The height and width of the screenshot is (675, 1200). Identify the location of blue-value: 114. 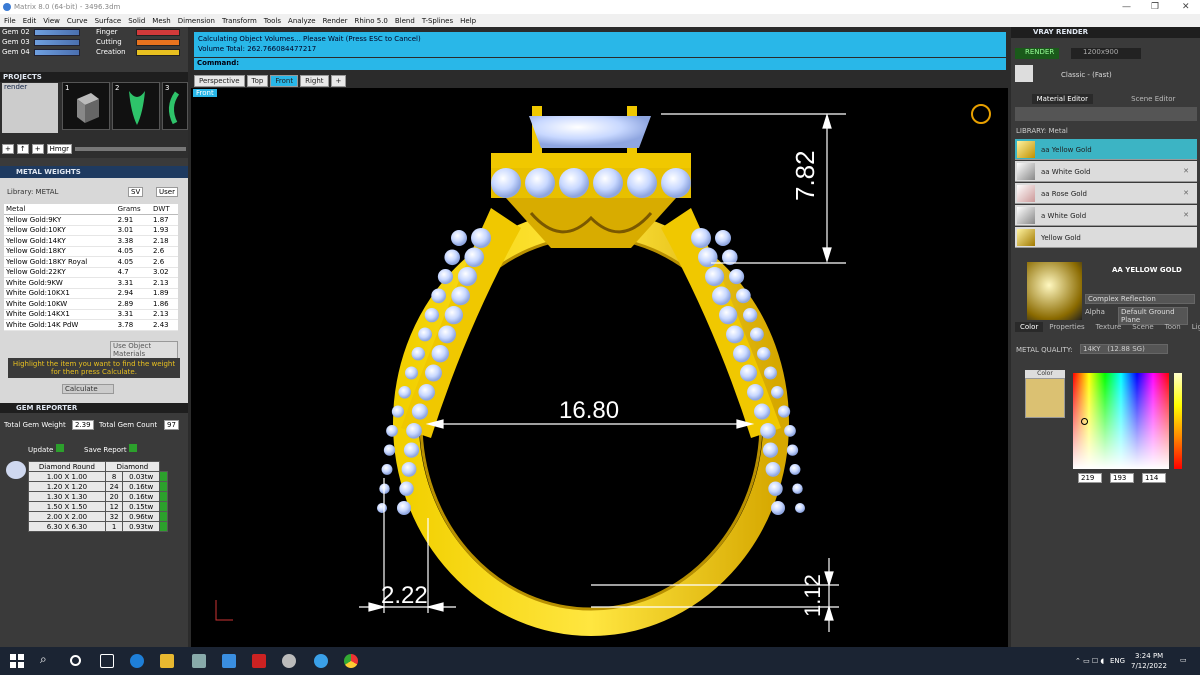
(1154, 478).